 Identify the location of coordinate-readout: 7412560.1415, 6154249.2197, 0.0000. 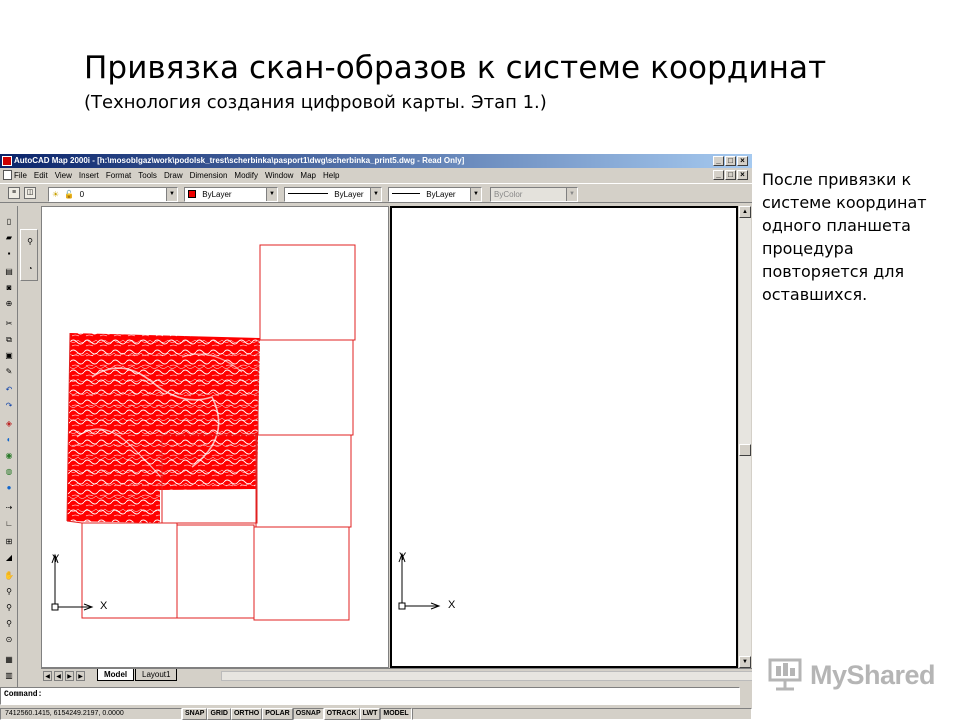
(91, 714).